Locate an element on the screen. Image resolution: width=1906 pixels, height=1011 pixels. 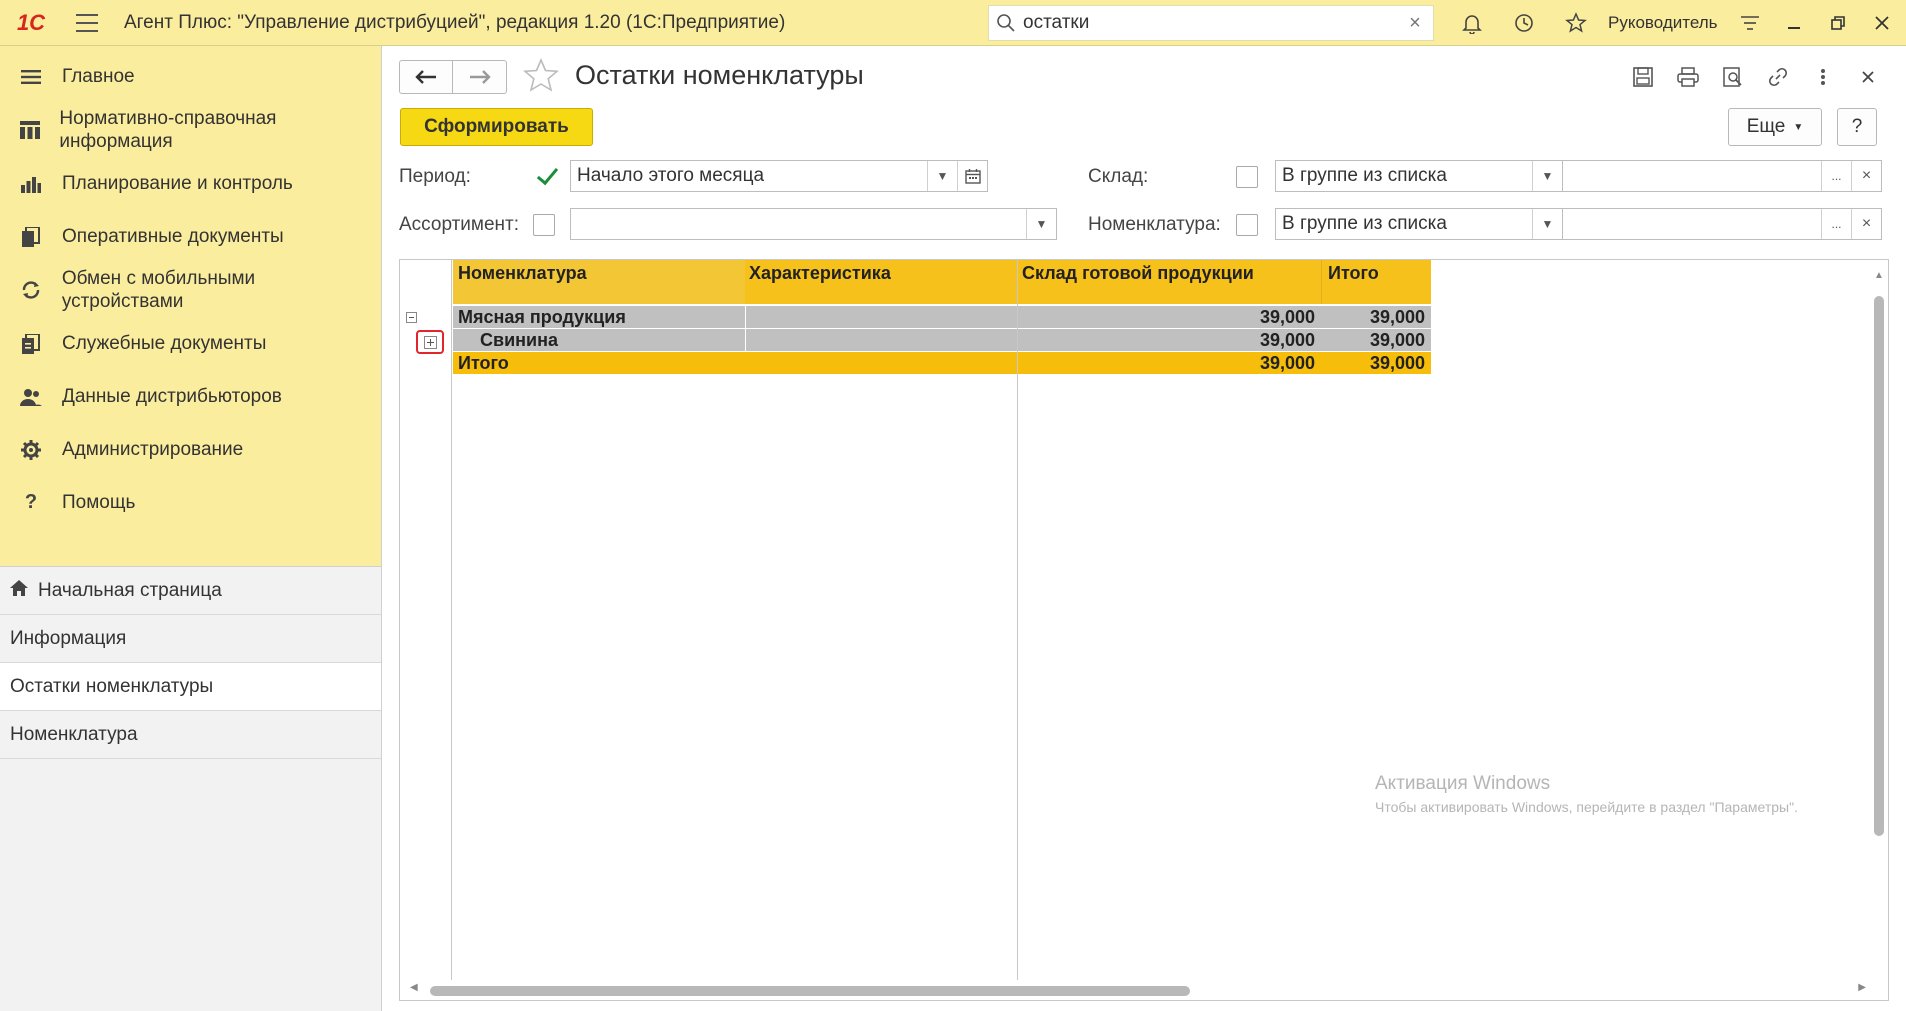
warehouse-mode-value: В группе из списка is located at coordinates (1364, 175).